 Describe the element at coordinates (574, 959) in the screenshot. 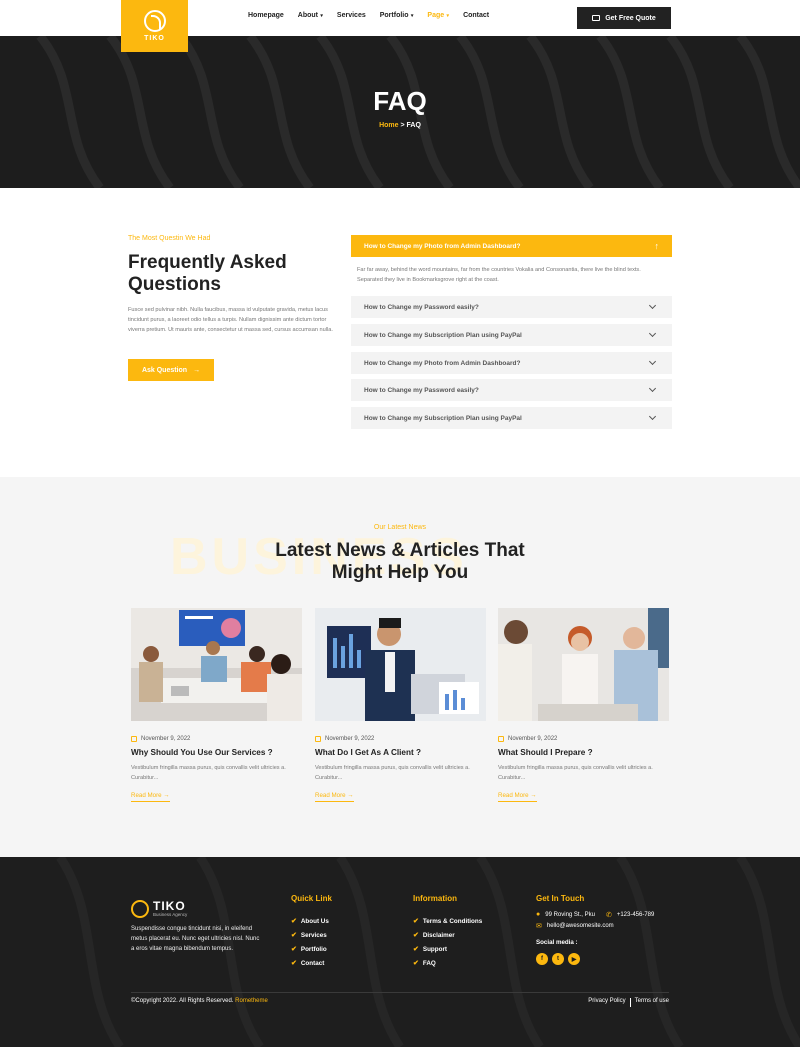

I see `youtube-icon: ▶` at that location.